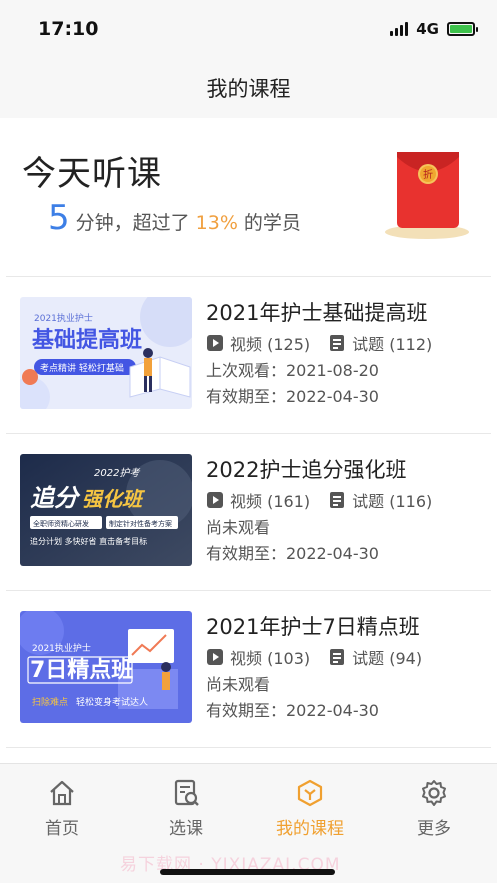  Describe the element at coordinates (59, 218) in the screenshot. I see `today-minutes: 5` at that location.